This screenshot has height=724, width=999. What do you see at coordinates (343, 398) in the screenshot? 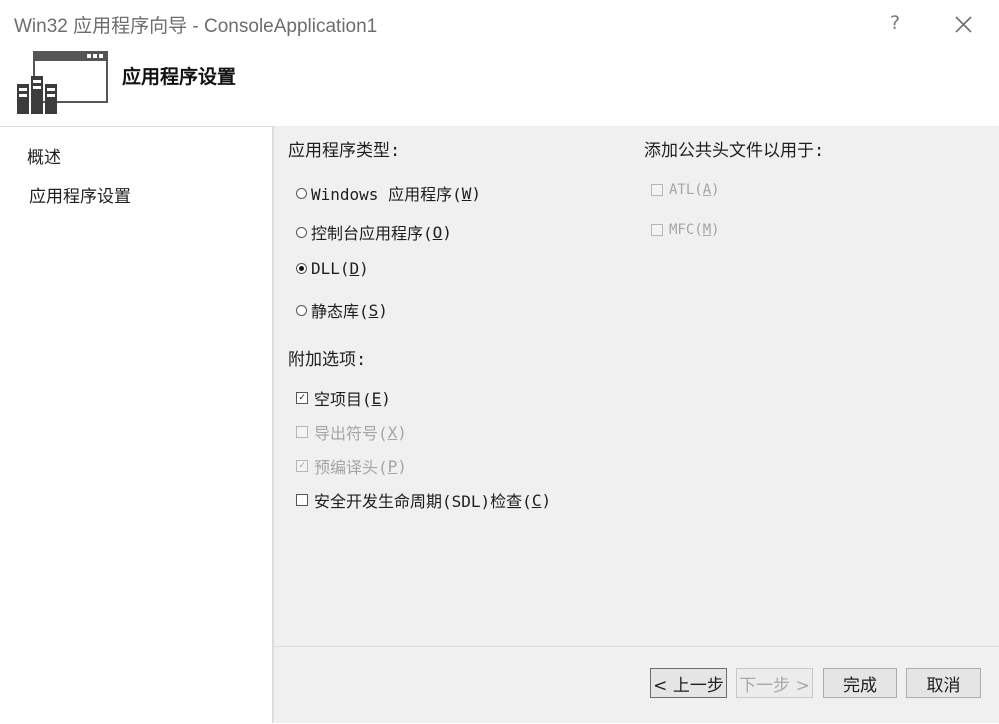
I see `checkbox-empty-project: ✓ 空项目(E)` at bounding box center [343, 398].